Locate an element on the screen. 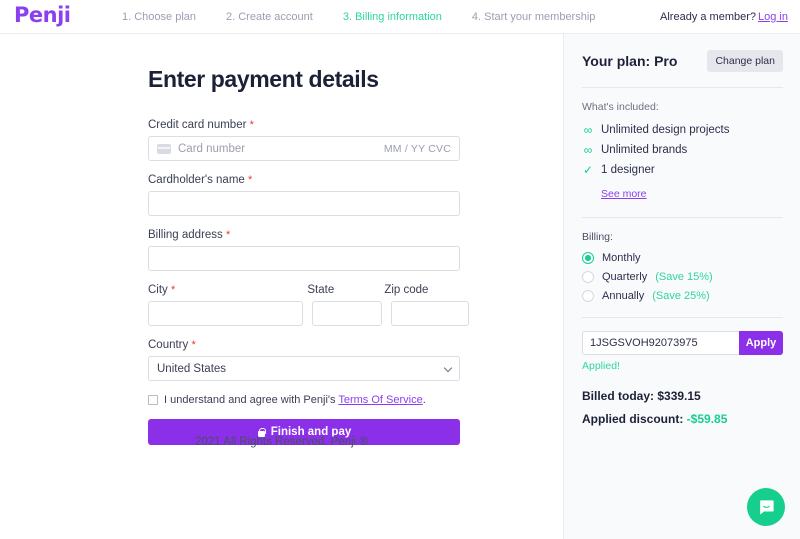  card-number-label: Credit card number * is located at coordinates (304, 125).